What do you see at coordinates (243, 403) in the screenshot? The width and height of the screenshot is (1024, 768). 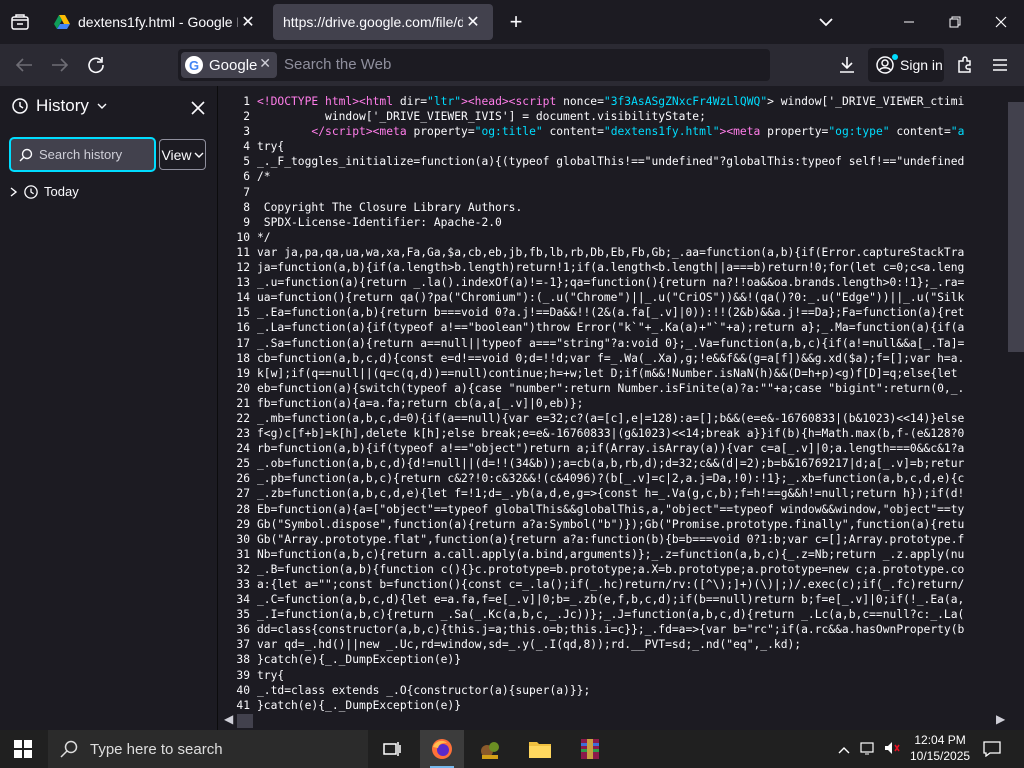 I see `line-number: 21` at bounding box center [243, 403].